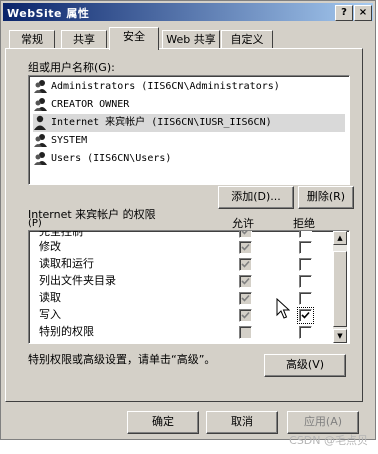 Image resolution: width=378 pixels, height=454 pixels. What do you see at coordinates (40, 122) in the screenshot?
I see `user-icon` at bounding box center [40, 122].